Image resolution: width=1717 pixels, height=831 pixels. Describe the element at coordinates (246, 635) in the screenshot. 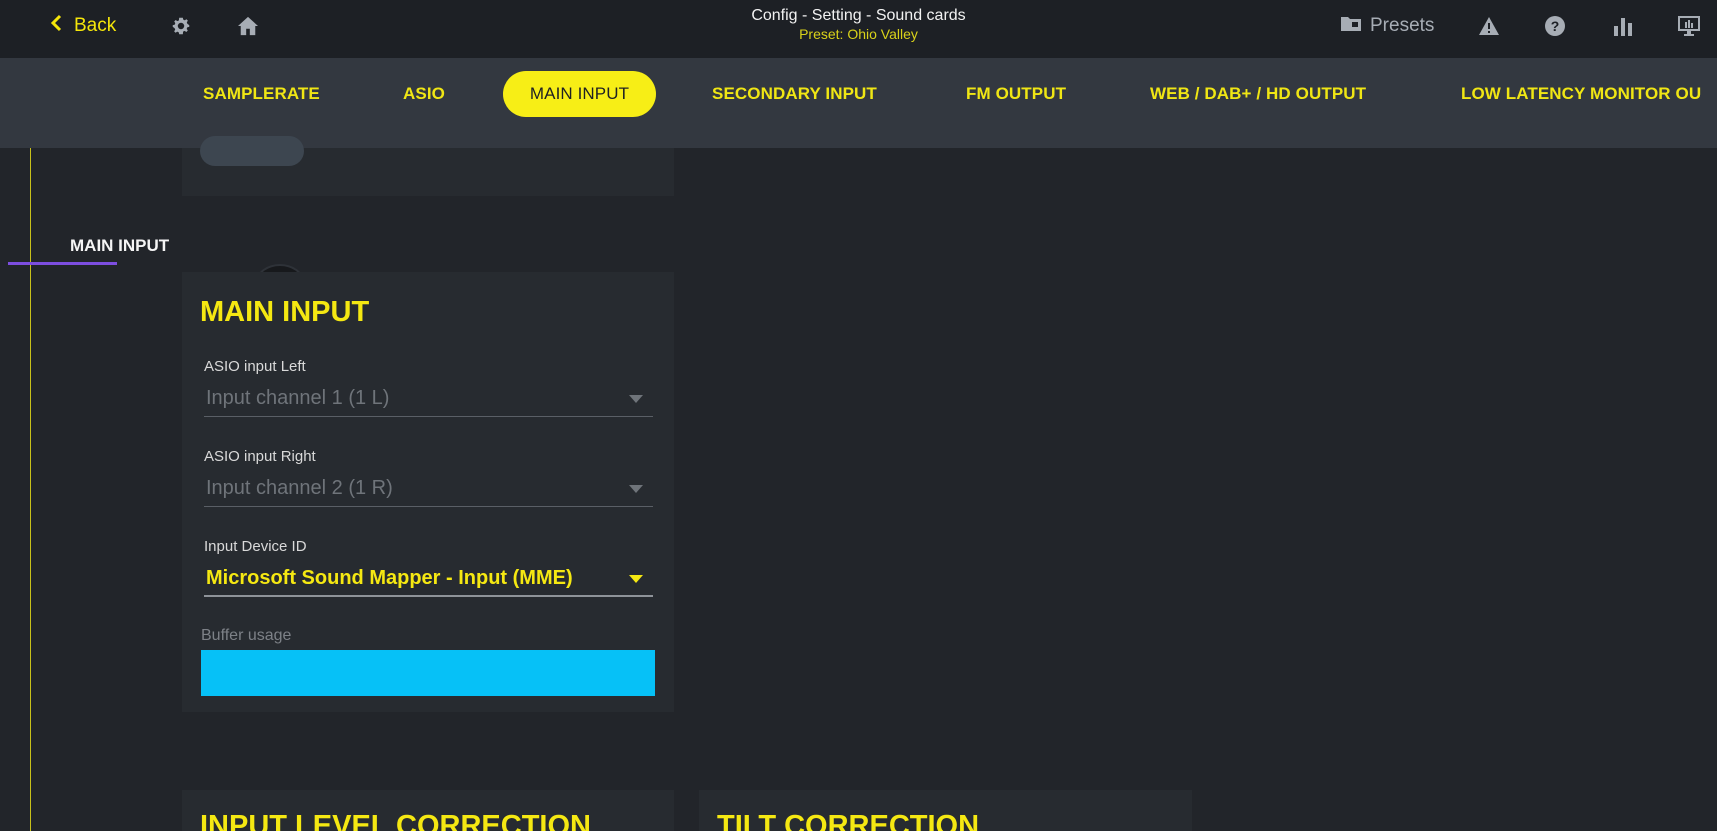

I see `buffer-usage-label: Buffer usage` at that location.